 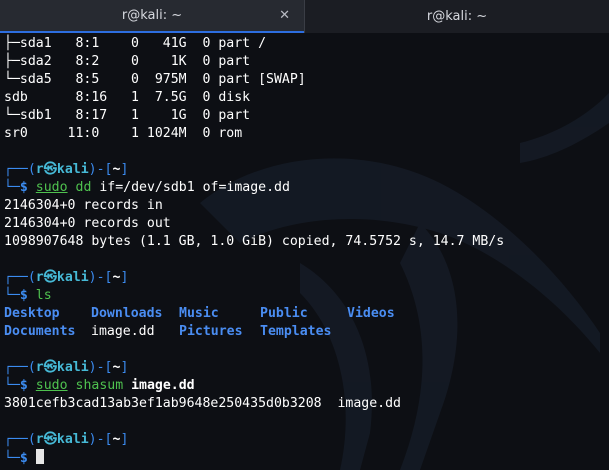 What do you see at coordinates (371, 313) in the screenshot?
I see `ls-entry: Videos` at bounding box center [371, 313].